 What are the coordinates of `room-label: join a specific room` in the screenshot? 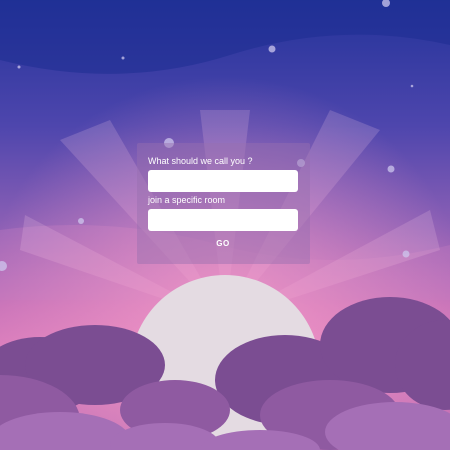 It's located at (187, 200).